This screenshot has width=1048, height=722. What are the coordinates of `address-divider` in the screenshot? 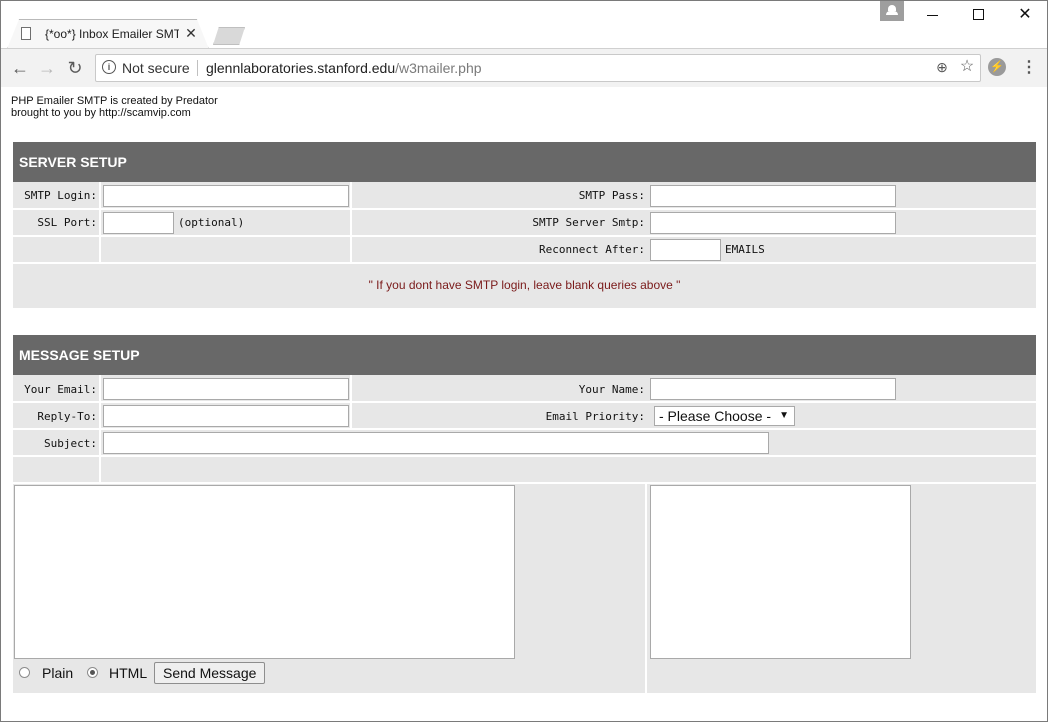 It's located at (197, 68).